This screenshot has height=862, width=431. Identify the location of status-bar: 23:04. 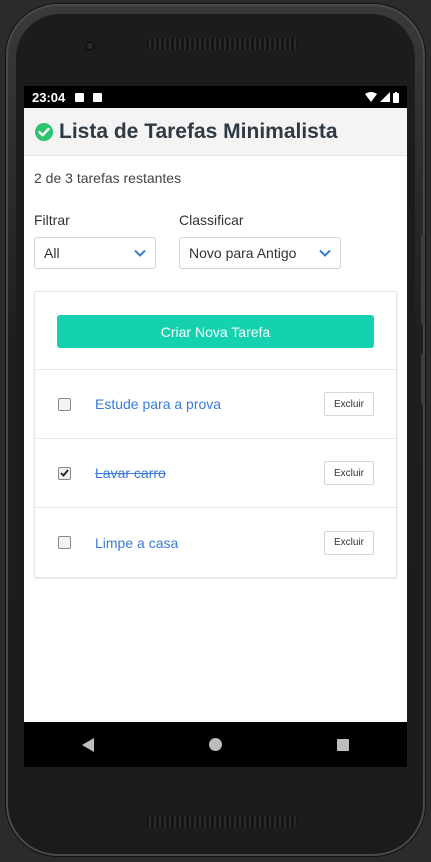
(215, 97).